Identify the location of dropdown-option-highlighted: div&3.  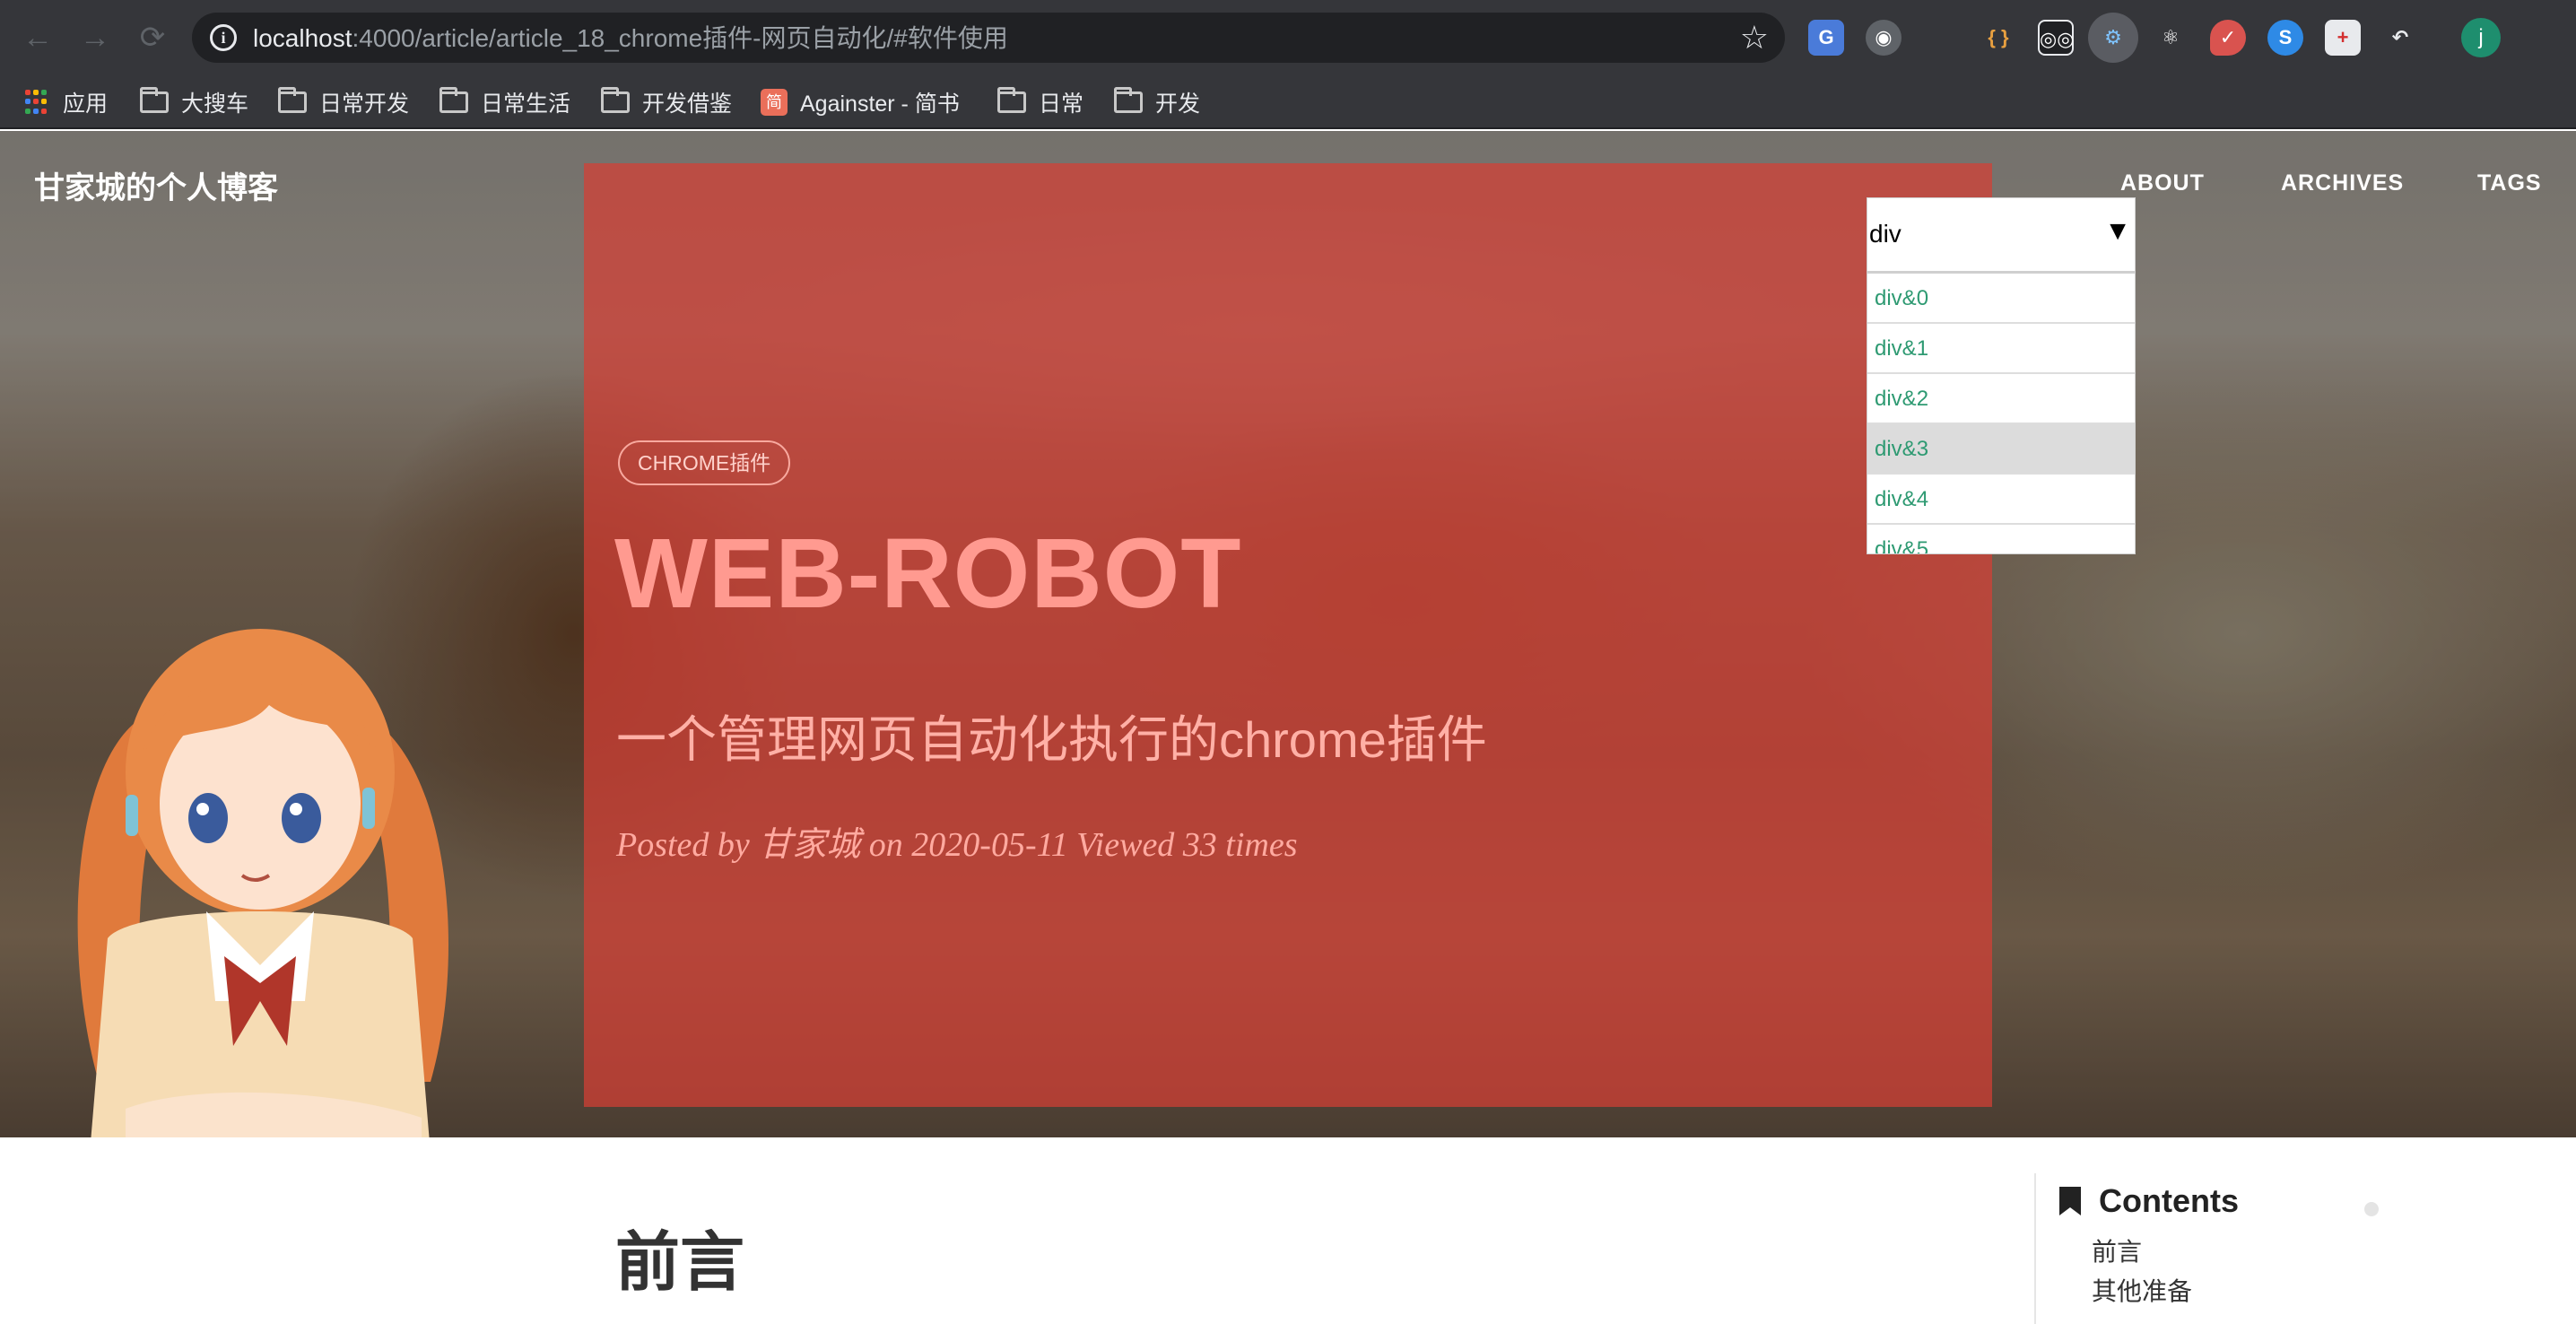
(2001, 449).